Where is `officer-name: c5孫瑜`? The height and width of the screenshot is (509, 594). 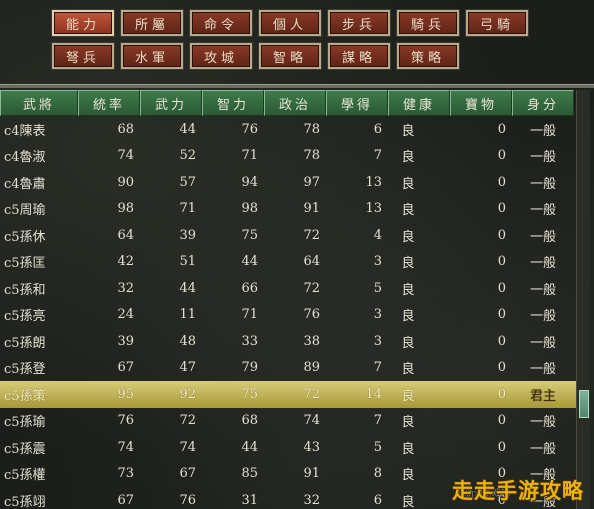 officer-name: c5孫瑜 is located at coordinates (25, 423).